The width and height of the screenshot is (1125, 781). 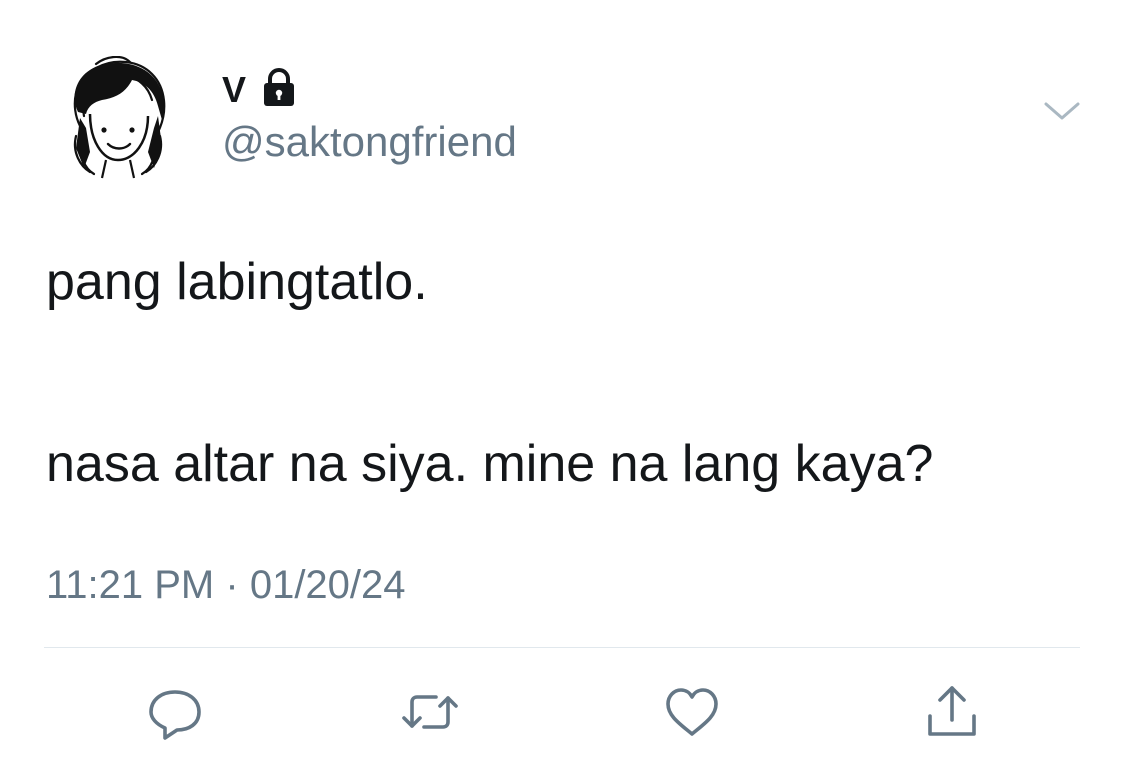 I want to click on avatar, so click(x=118, y=117).